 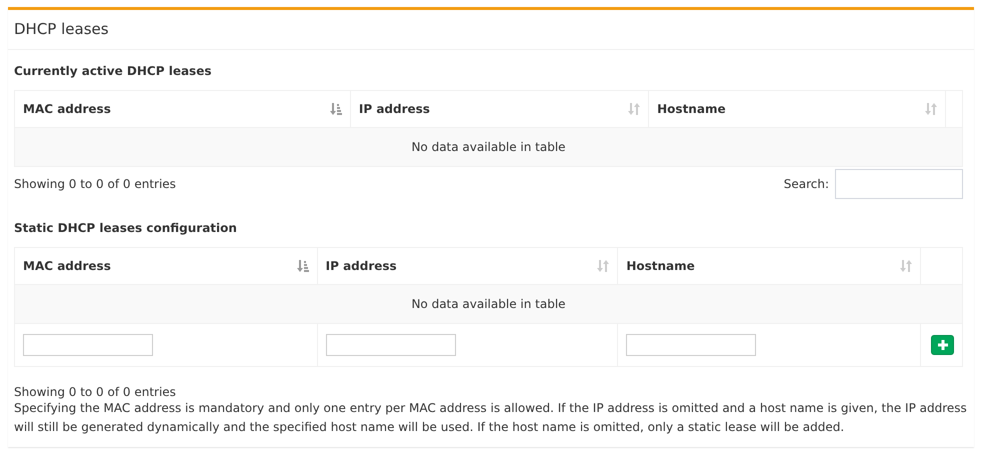 What do you see at coordinates (113, 71) in the screenshot?
I see `section-heading: Currently active DHCP leases` at bounding box center [113, 71].